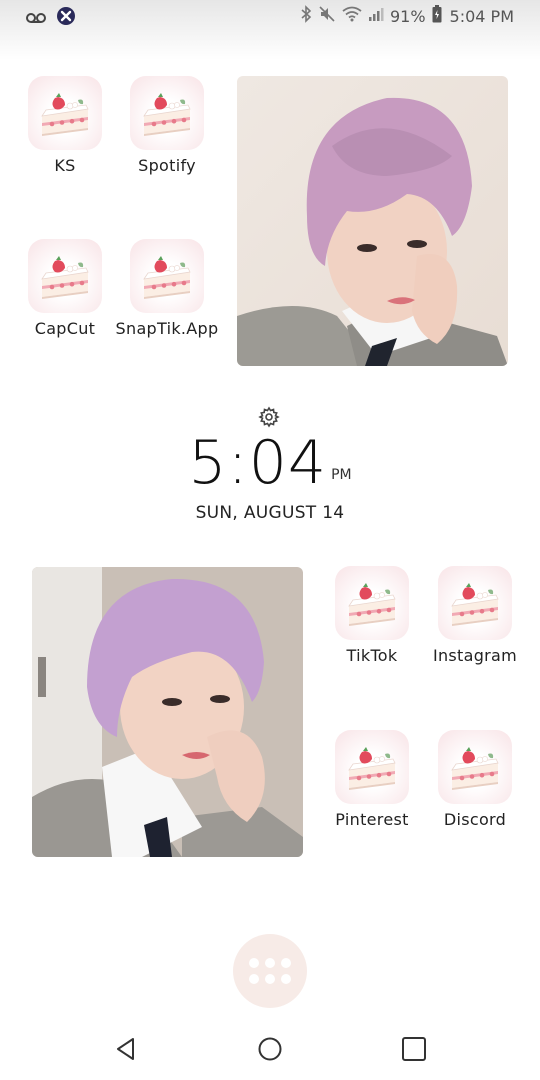 The image size is (540, 1080). I want to click on voicemail-icon, so click(36, 18).